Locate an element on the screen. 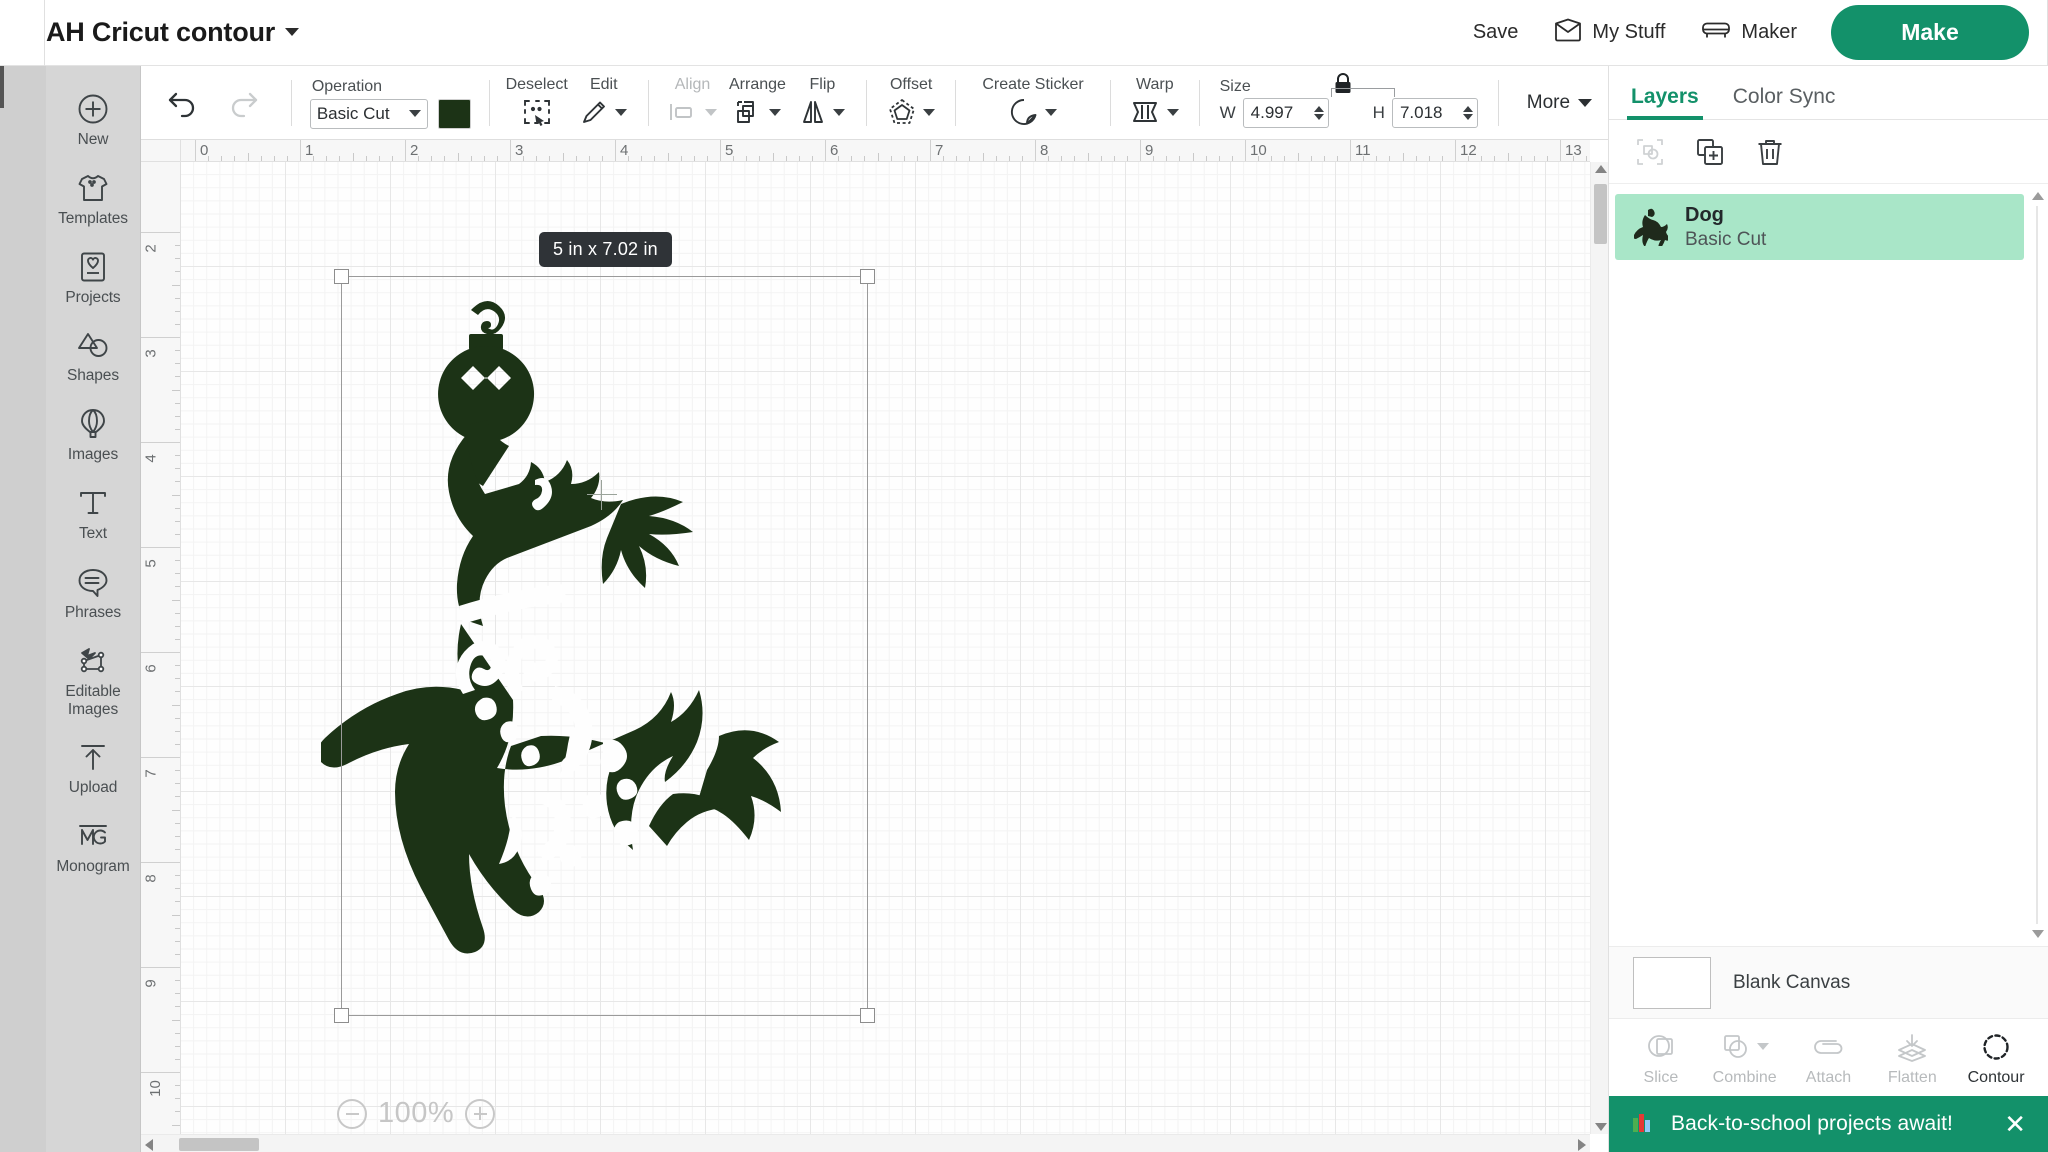  attach-paperclip-icon is located at coordinates (1828, 1047).